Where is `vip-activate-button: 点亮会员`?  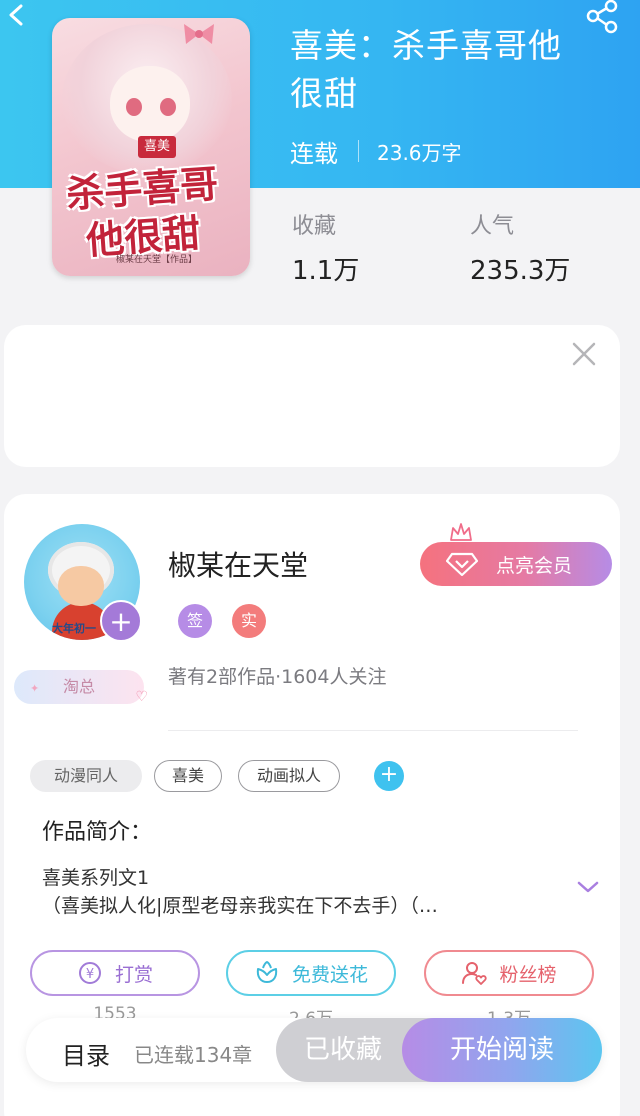 vip-activate-button: 点亮会员 is located at coordinates (516, 564).